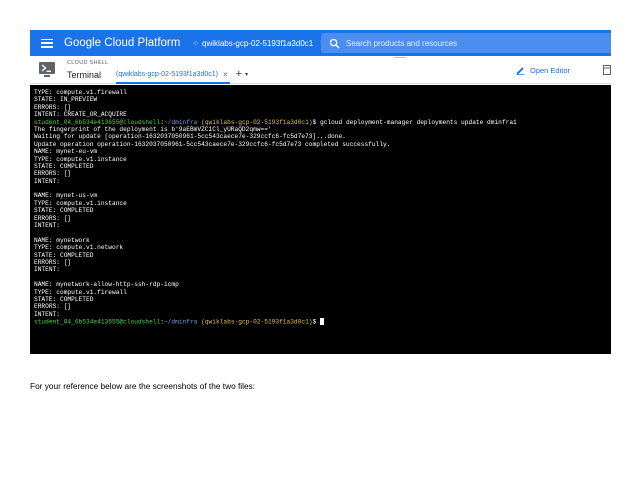  What do you see at coordinates (66, 100) in the screenshot?
I see `terminal-line: STATE: IN_PREVIEW` at bounding box center [66, 100].